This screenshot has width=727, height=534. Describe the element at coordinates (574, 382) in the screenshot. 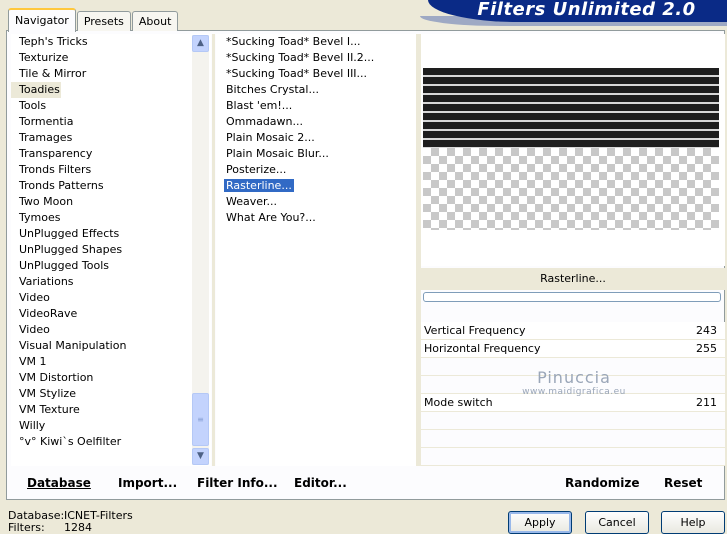

I see `watermark: Pinuccia www.maidigrafica.eu` at that location.